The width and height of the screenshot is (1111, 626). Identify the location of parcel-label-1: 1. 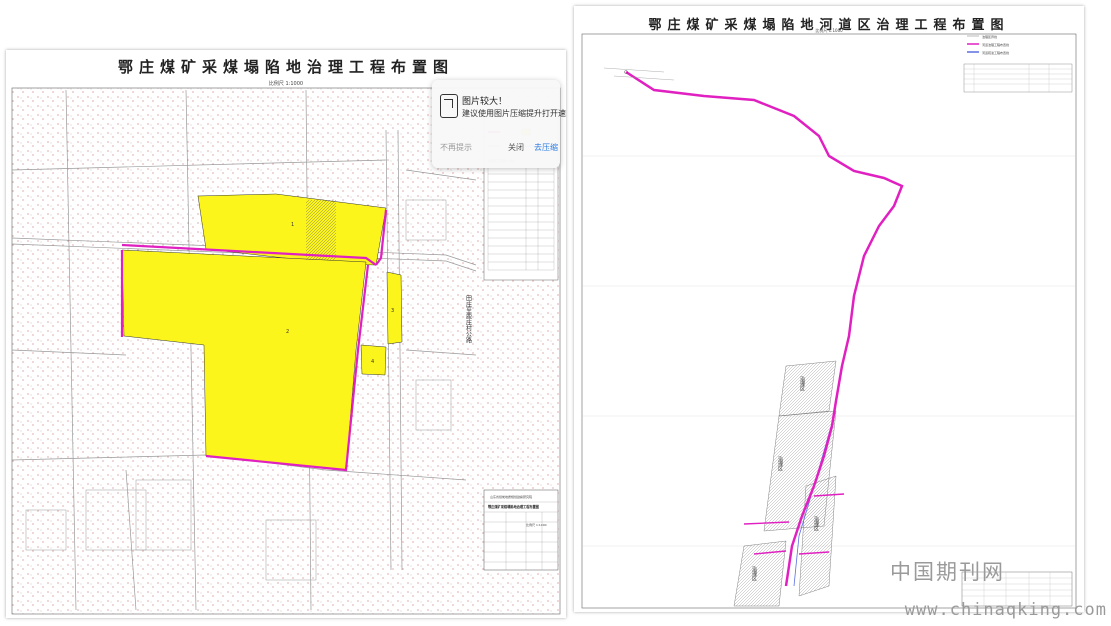
(292, 225).